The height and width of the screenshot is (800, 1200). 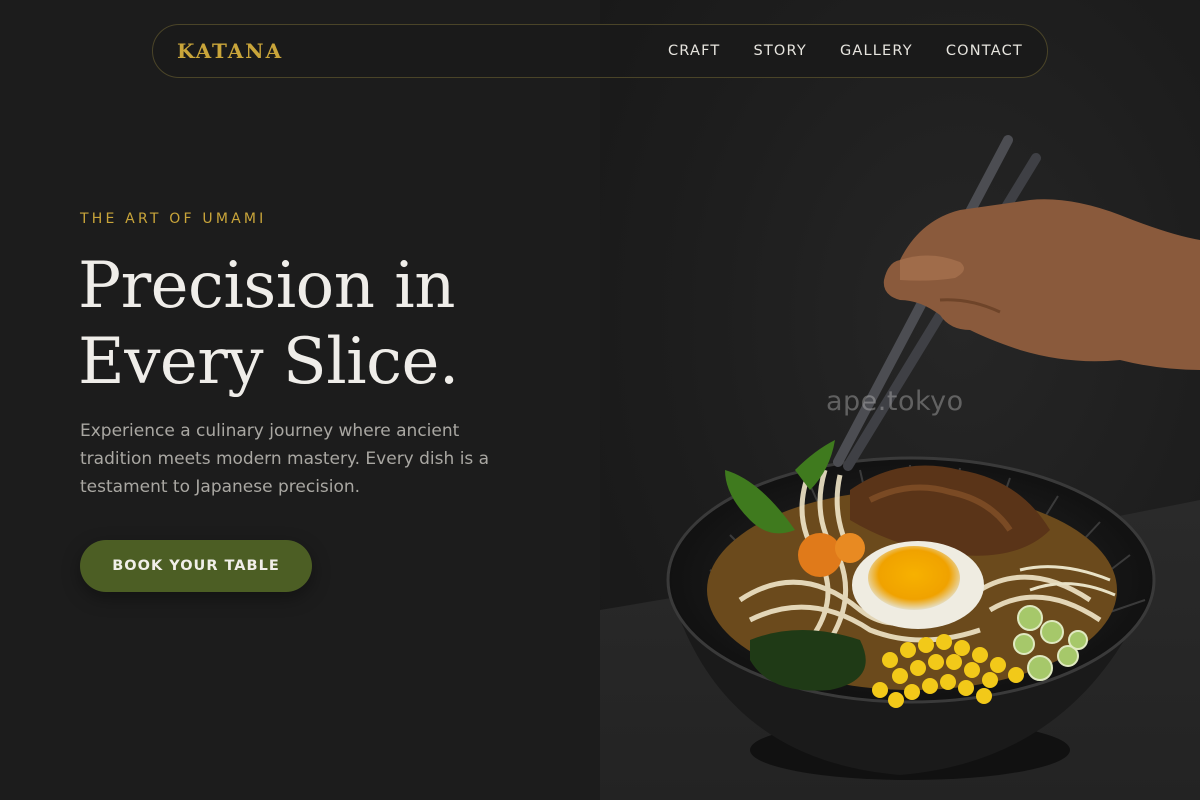 I want to click on book-table-button: BOOK YOUR TABLE, so click(x=196, y=566).